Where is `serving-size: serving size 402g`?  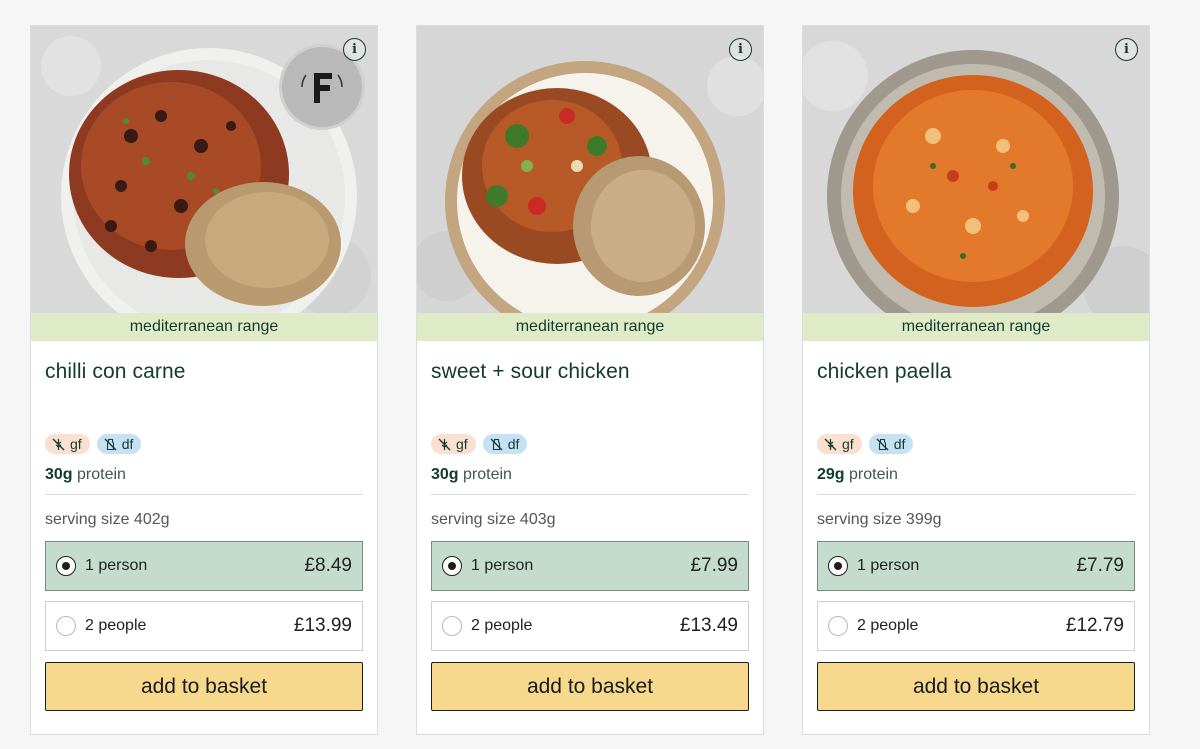 serving-size: serving size 402g is located at coordinates (107, 519).